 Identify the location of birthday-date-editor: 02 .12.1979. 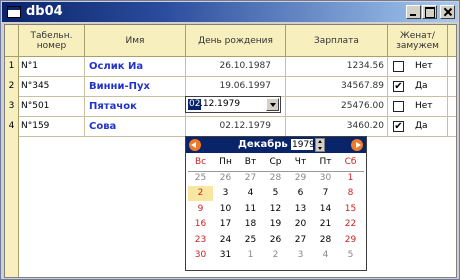
(233, 104).